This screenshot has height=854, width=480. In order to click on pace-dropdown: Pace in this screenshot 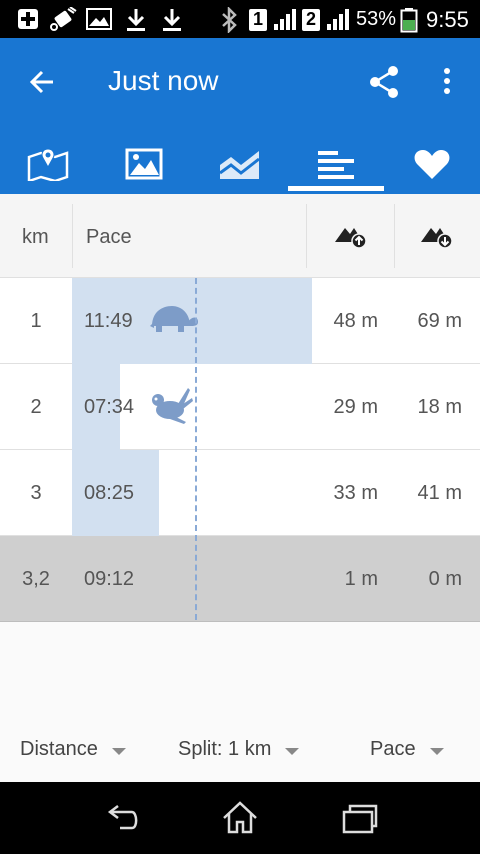, I will do `click(407, 749)`.